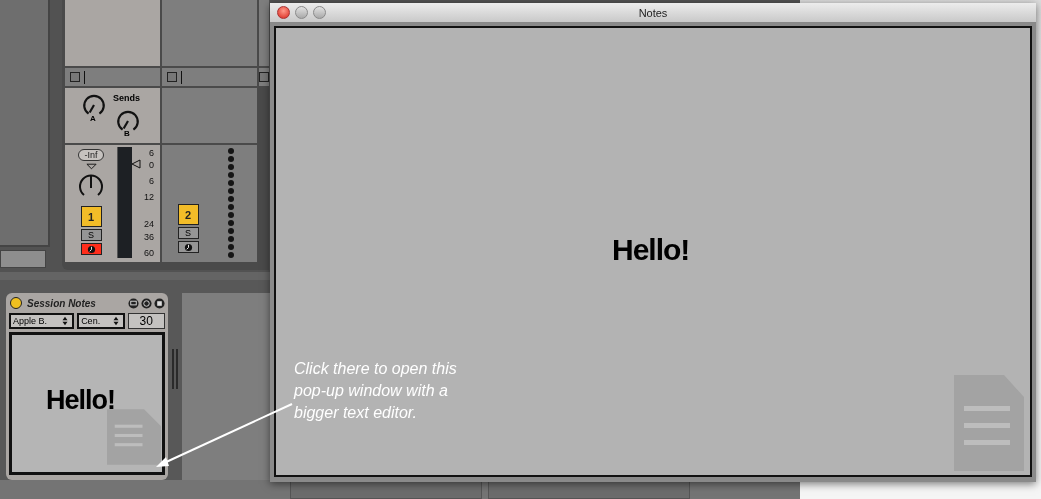 The width and height of the screenshot is (1041, 499). I want to click on minimize-button, so click(301, 12).